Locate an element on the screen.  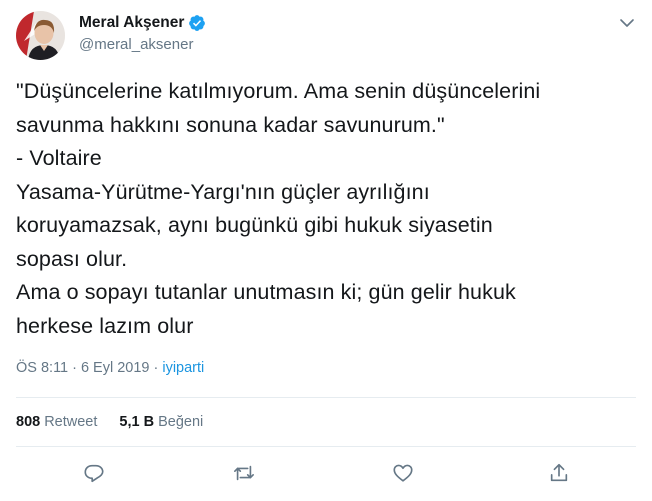
tweet-meta: ÖS 8:11 · 6 Eyl 2019 · iyiparti is located at coordinates (110, 368).